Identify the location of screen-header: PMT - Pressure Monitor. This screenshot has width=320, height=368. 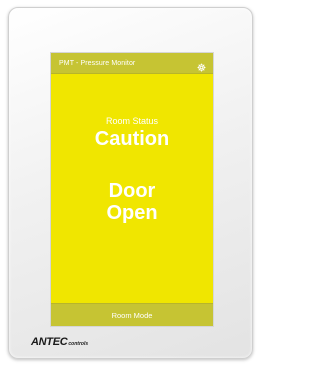
(132, 63).